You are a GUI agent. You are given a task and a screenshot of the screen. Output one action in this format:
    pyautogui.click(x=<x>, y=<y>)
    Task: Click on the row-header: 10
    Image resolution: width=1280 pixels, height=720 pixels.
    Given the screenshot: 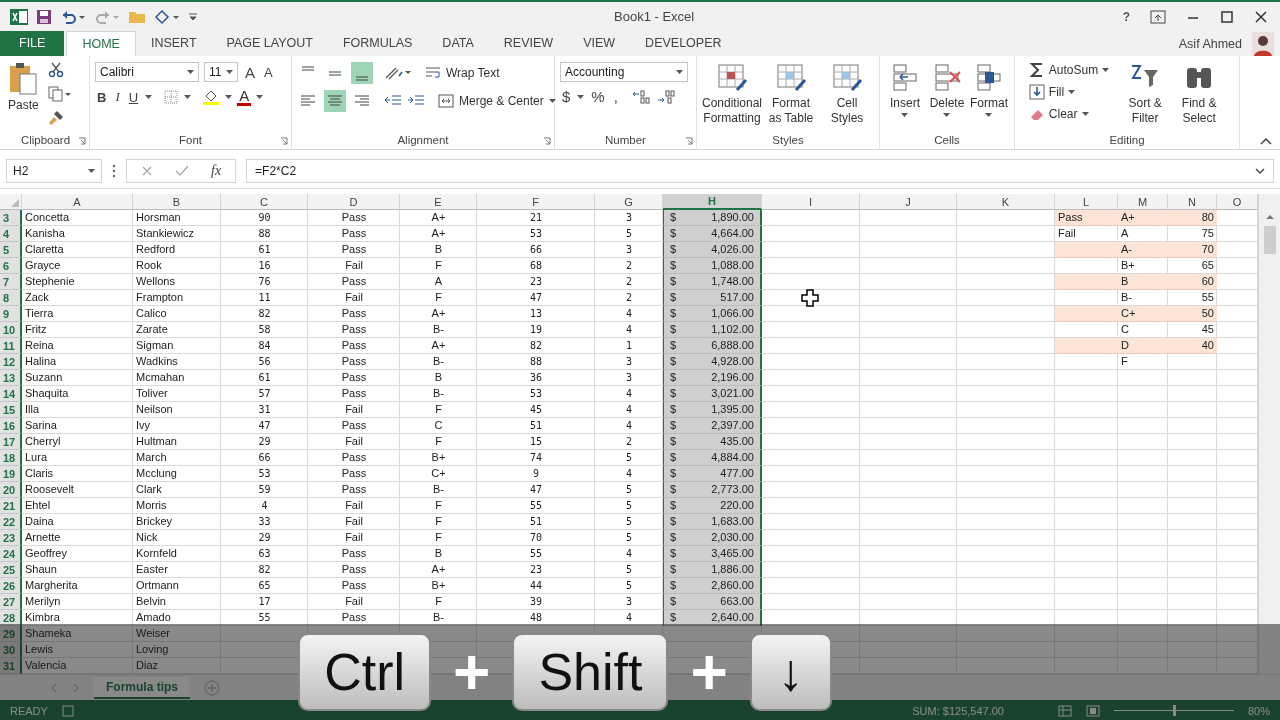 What is the action you would take?
    pyautogui.click(x=11, y=330)
    